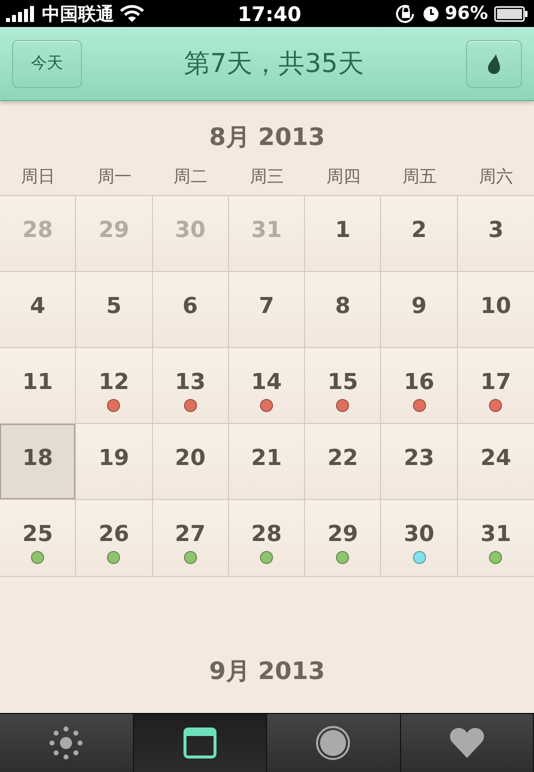 This screenshot has height=772, width=534. Describe the element at coordinates (496, 306) in the screenshot. I see `day-number: 10` at that location.